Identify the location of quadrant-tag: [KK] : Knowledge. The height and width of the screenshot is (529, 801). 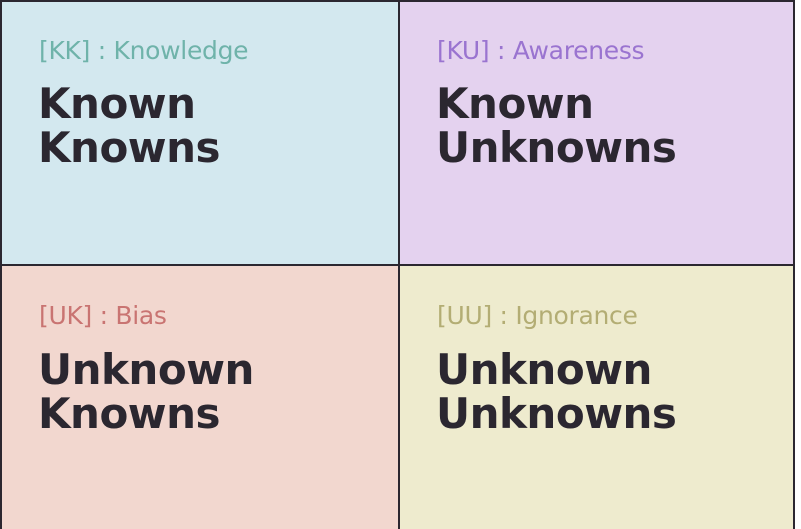
(144, 50).